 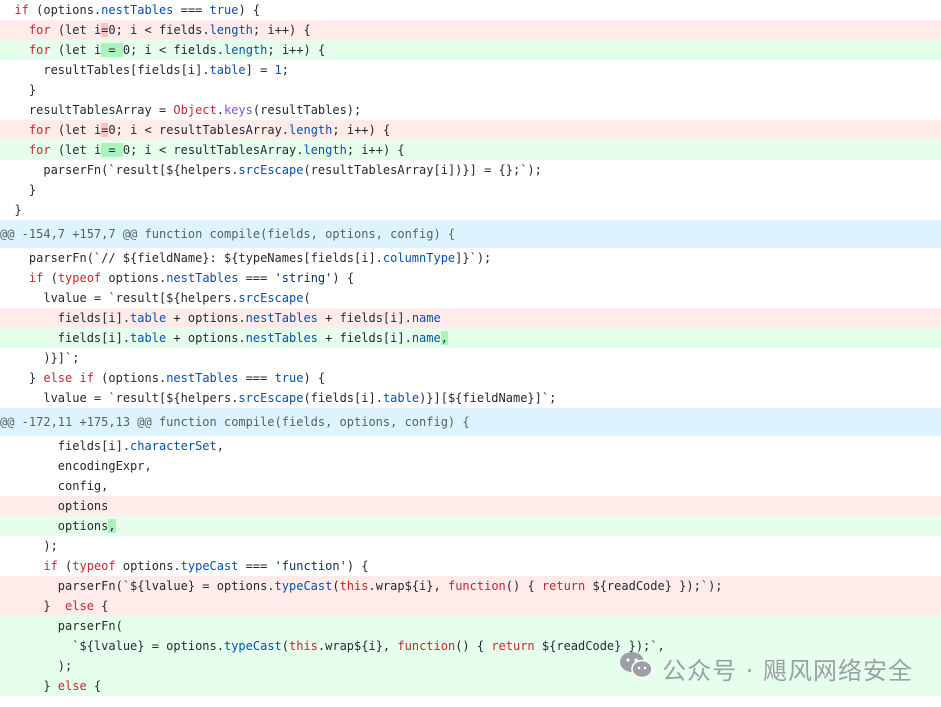 What do you see at coordinates (408, 586) in the screenshot?
I see `code-token: .wrap${i},` at bounding box center [408, 586].